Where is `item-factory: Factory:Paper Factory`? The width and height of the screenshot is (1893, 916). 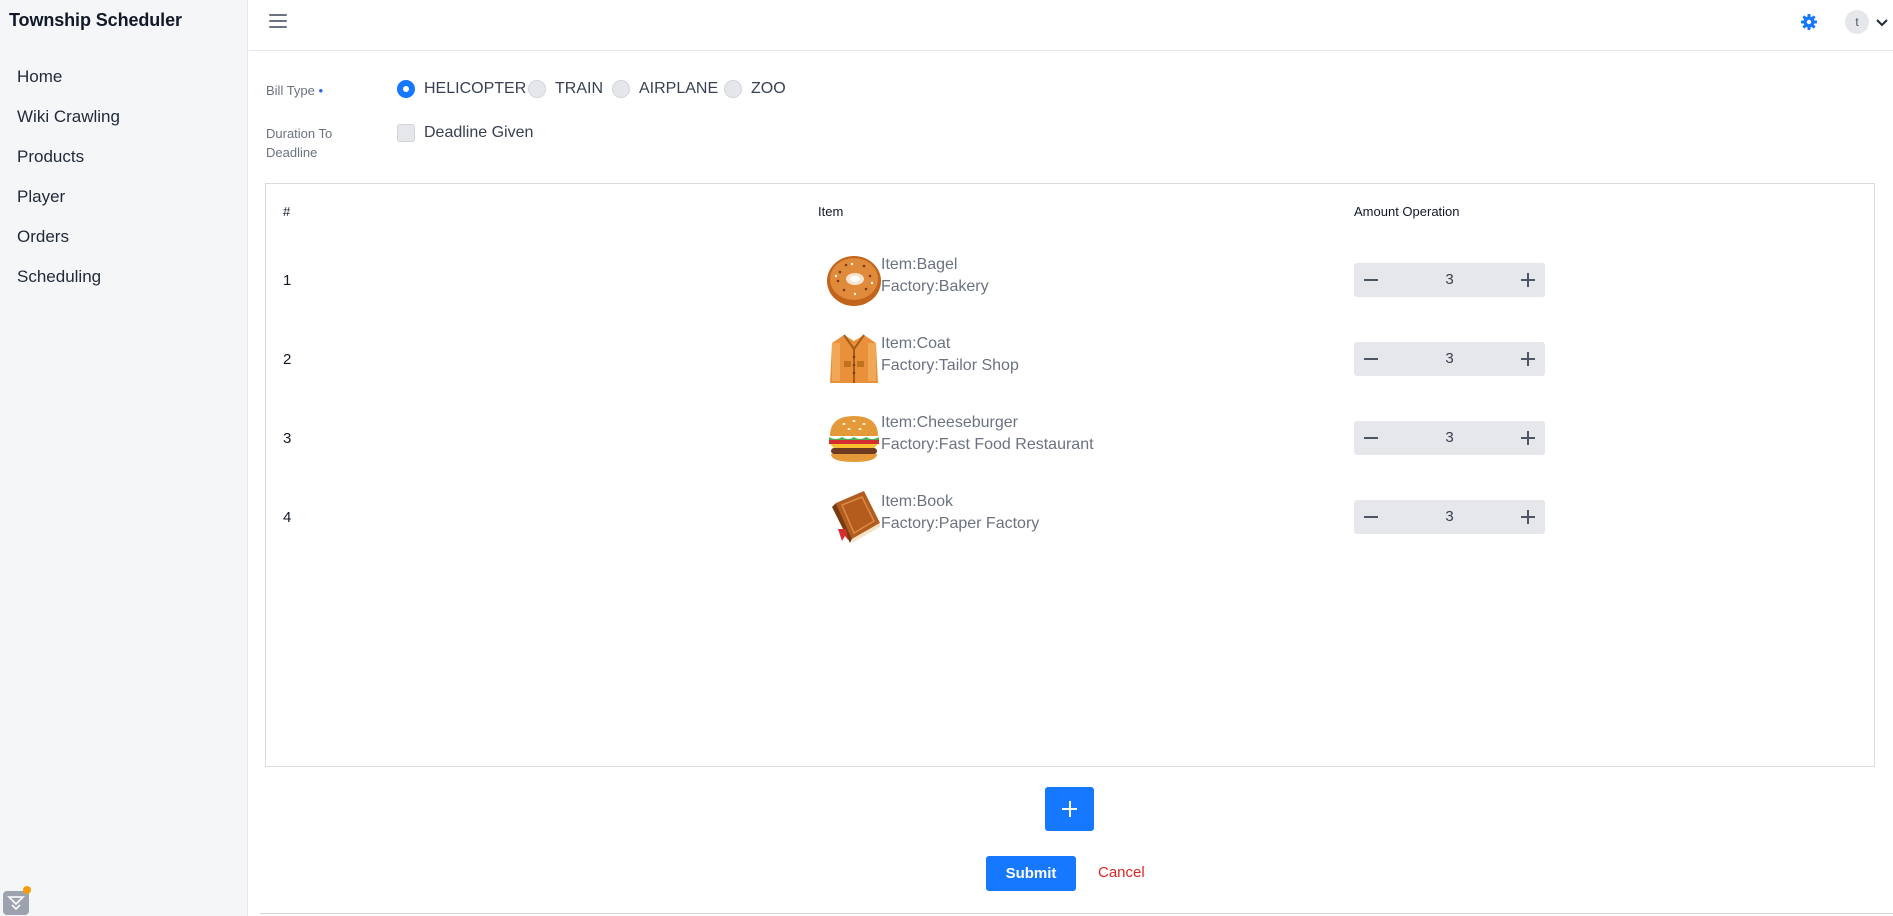
item-factory: Factory:Paper Factory is located at coordinates (960, 523).